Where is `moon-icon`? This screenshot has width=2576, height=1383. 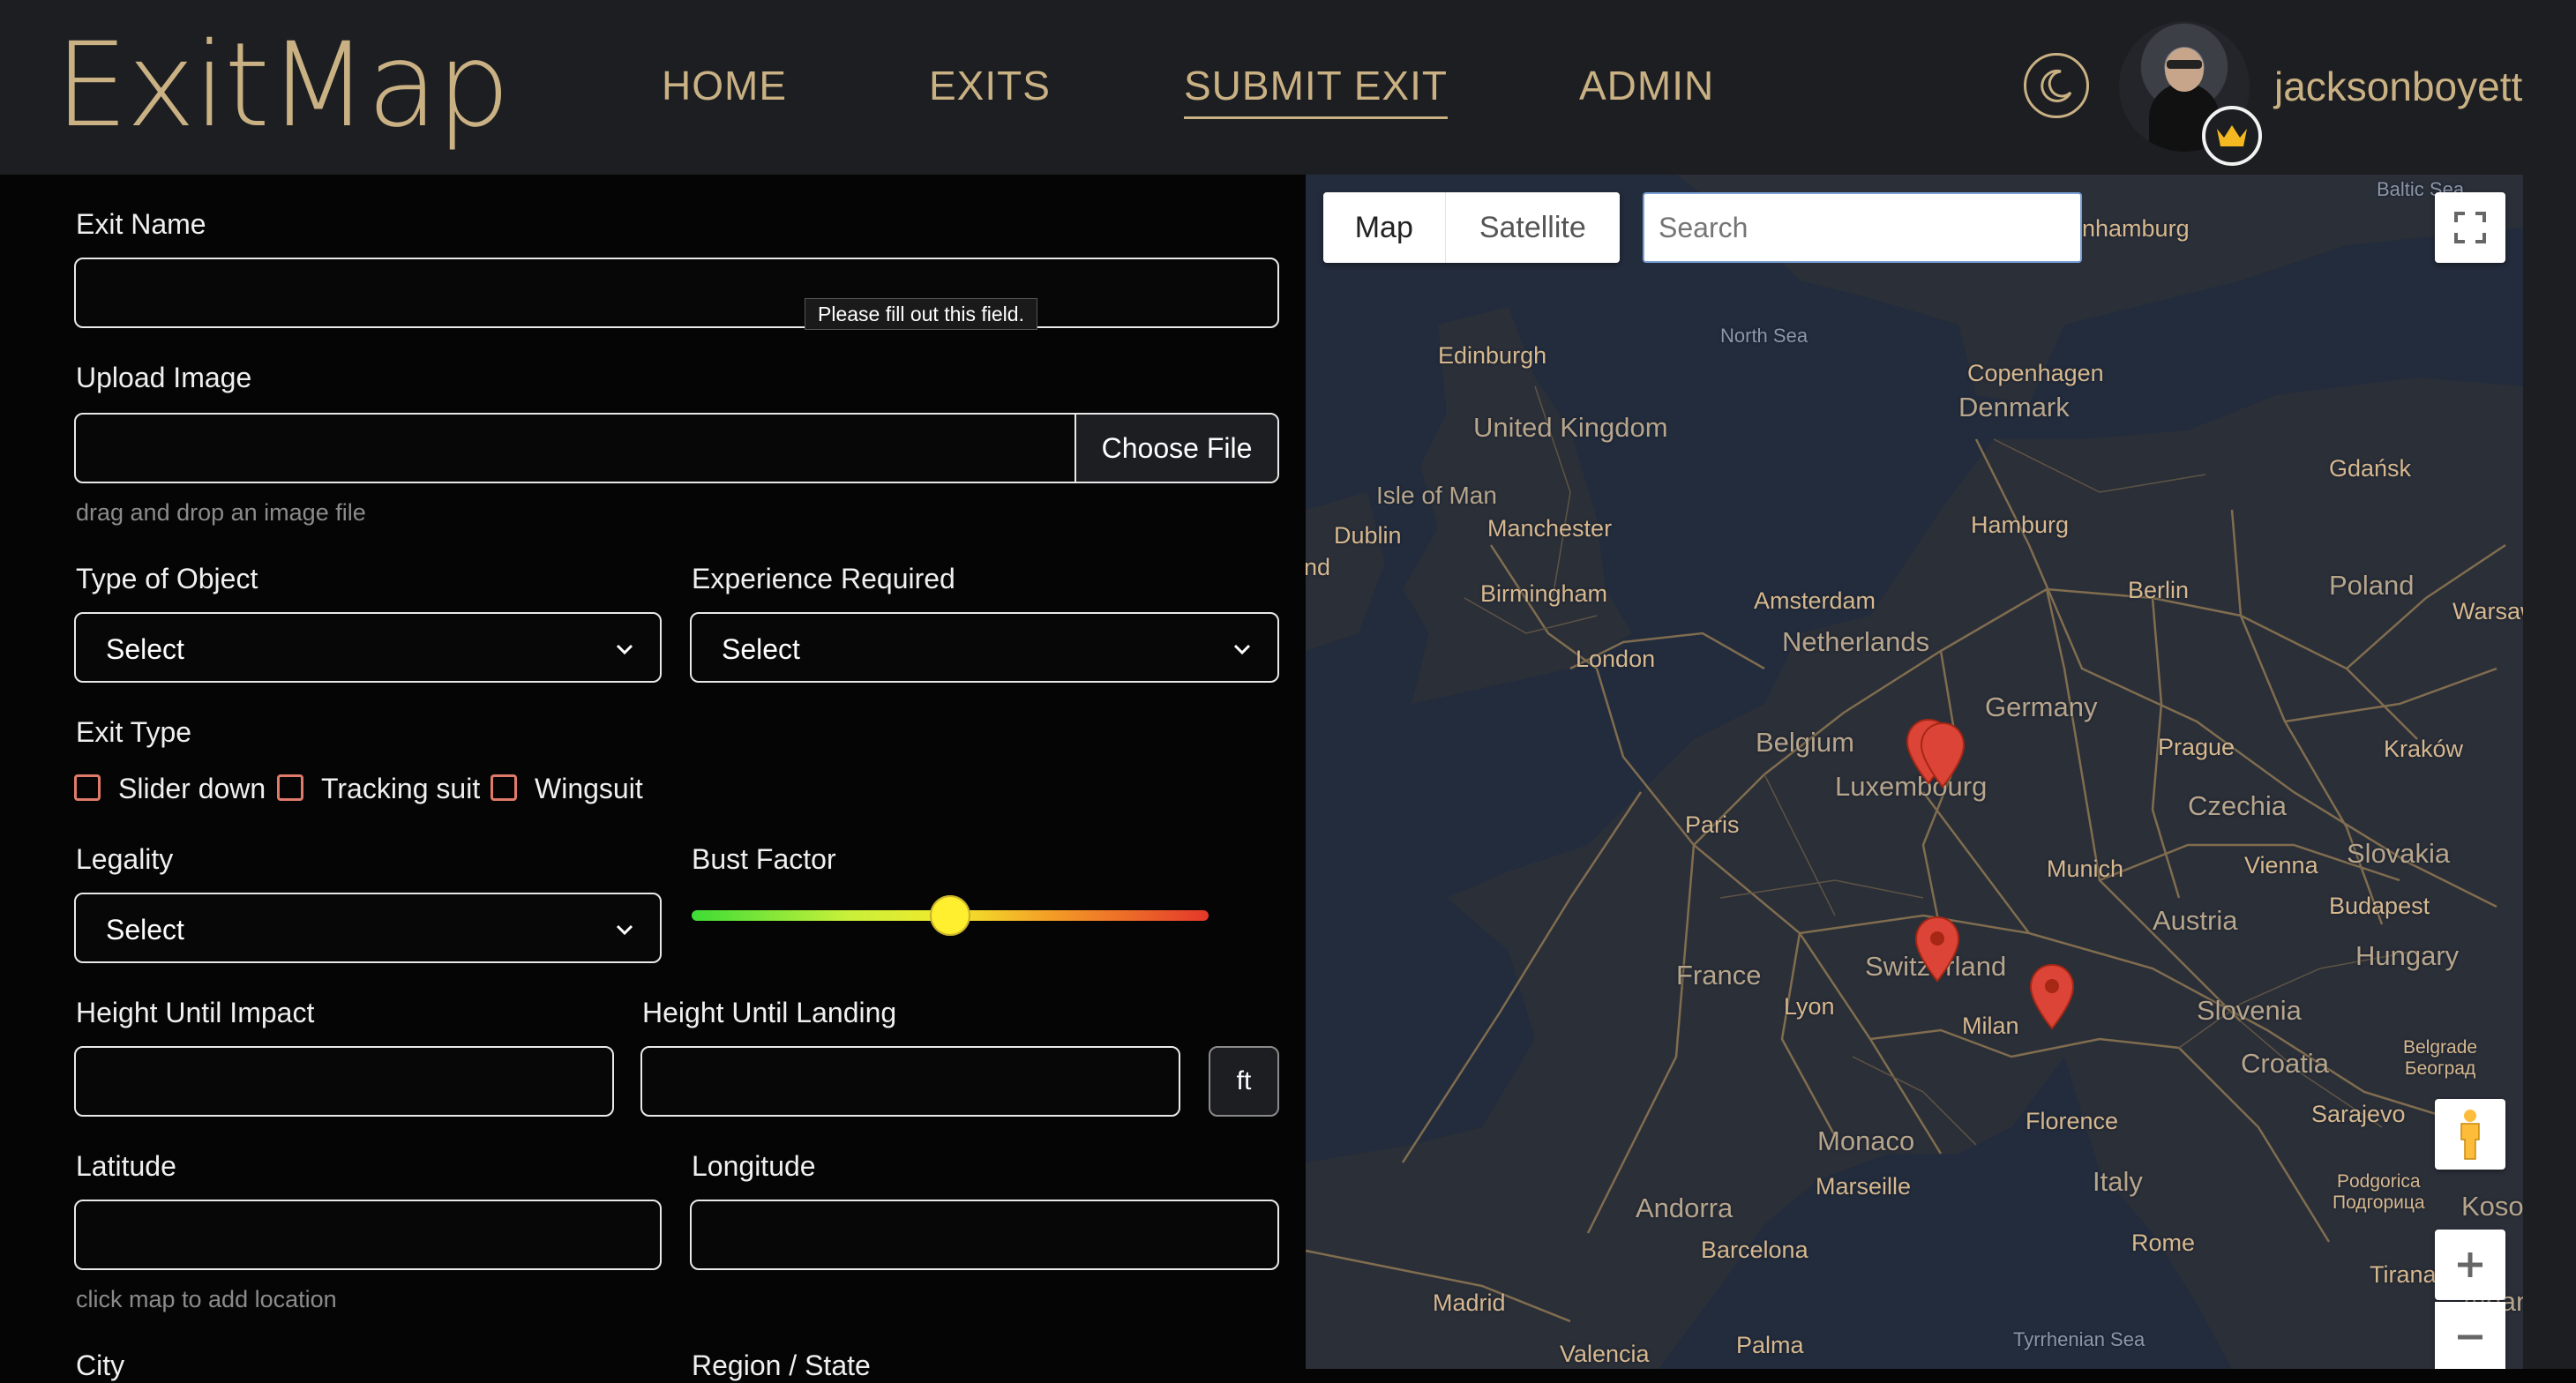
moon-icon is located at coordinates (2057, 85).